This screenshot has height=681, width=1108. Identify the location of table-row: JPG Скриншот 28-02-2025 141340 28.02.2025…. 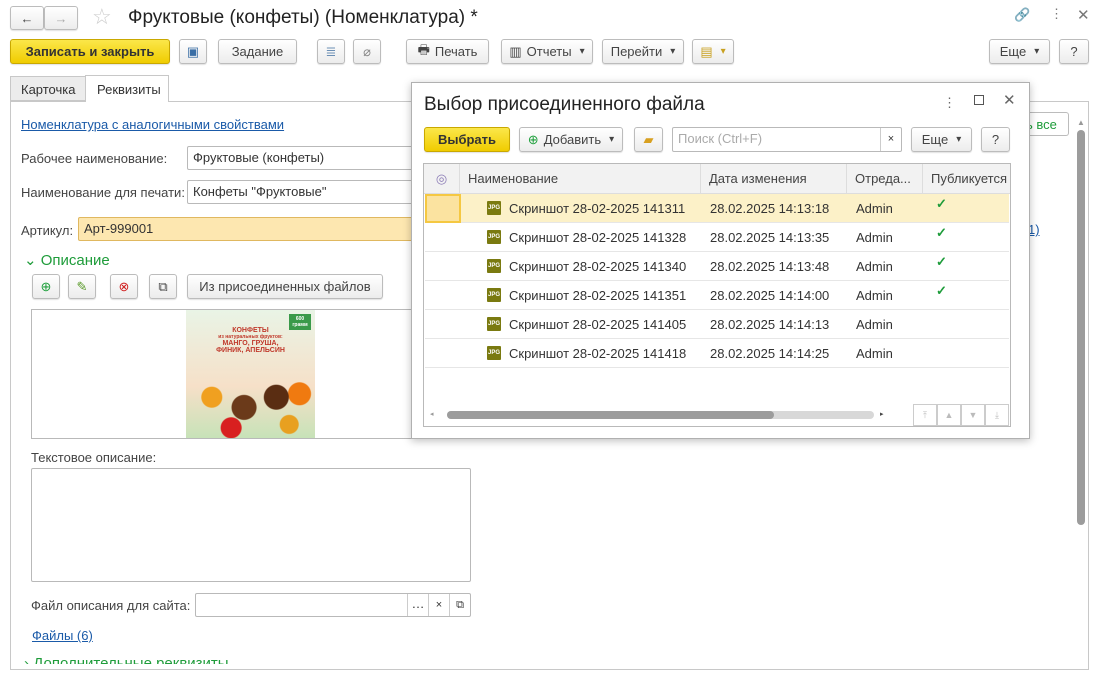
(717, 266).